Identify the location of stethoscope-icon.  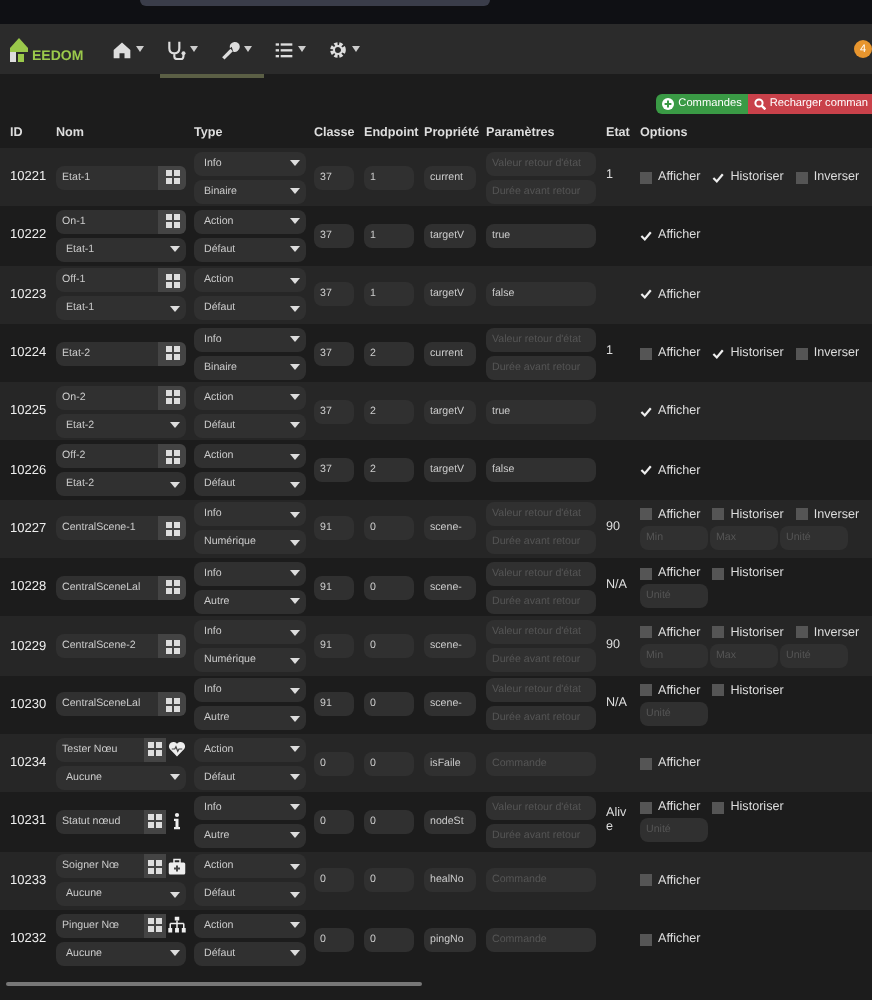
(175, 49).